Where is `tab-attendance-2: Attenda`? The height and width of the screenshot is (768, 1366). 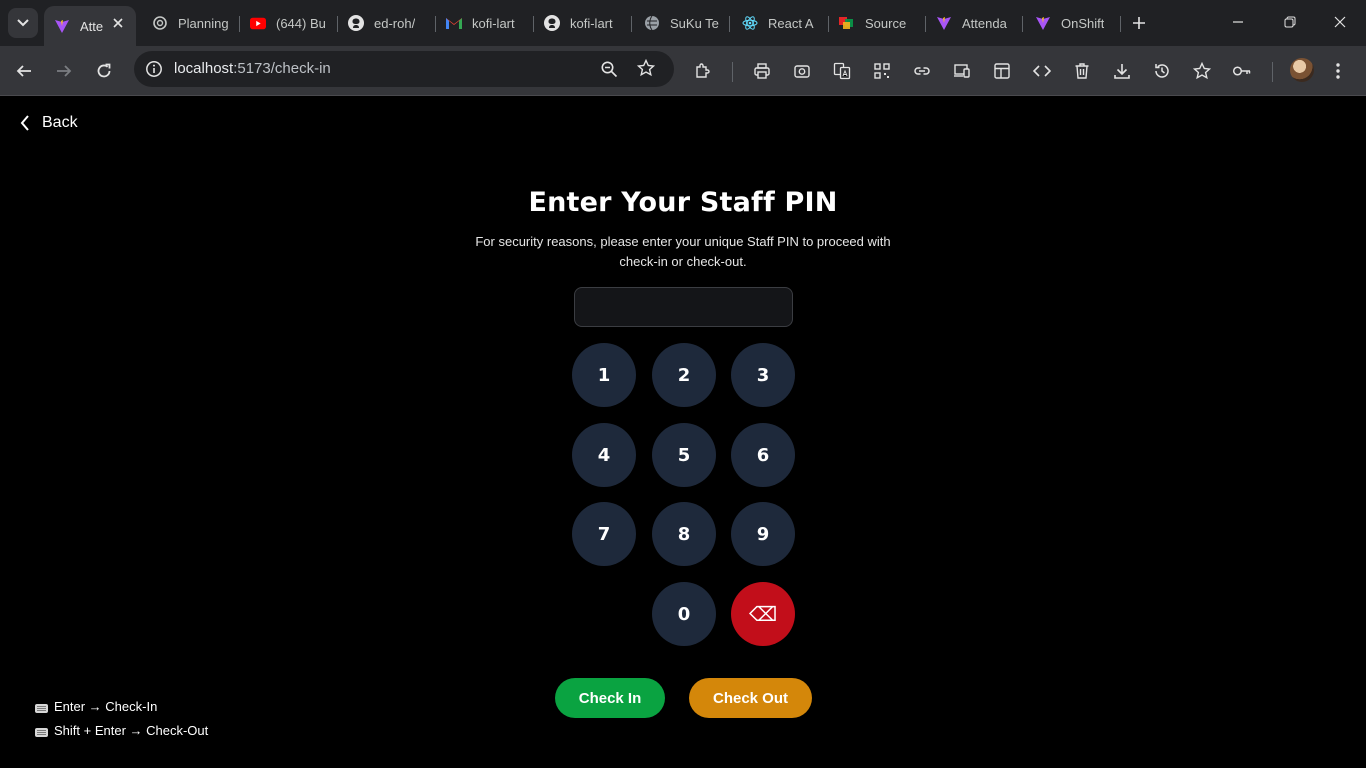
tab-attendance-2: Attenda is located at coordinates (972, 23).